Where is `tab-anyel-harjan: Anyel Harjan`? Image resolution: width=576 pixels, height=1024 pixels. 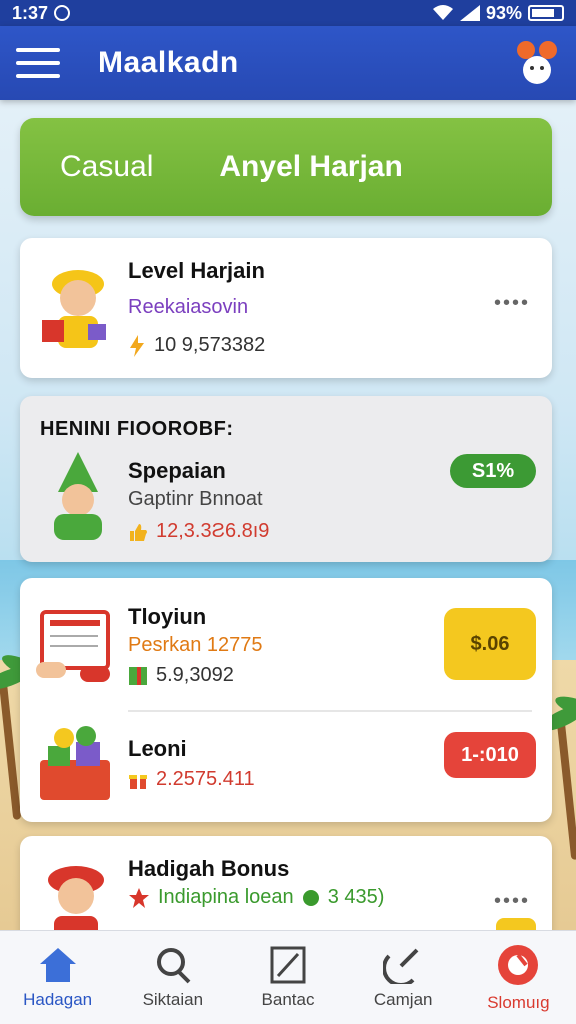
tab-anyel-harjan: Anyel Harjan is located at coordinates (310, 167).